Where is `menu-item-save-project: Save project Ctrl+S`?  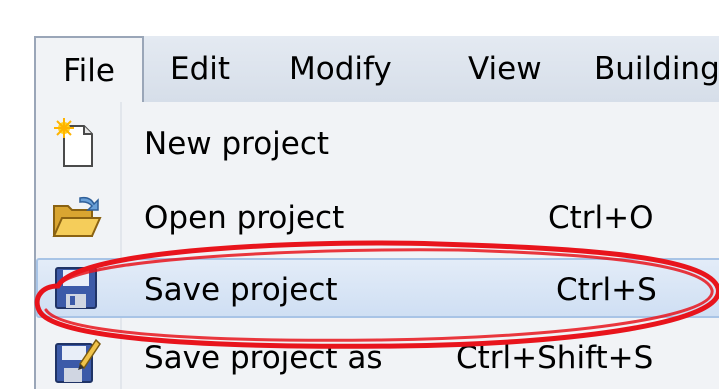
menu-item-save-project: Save project Ctrl+S is located at coordinates (377, 288).